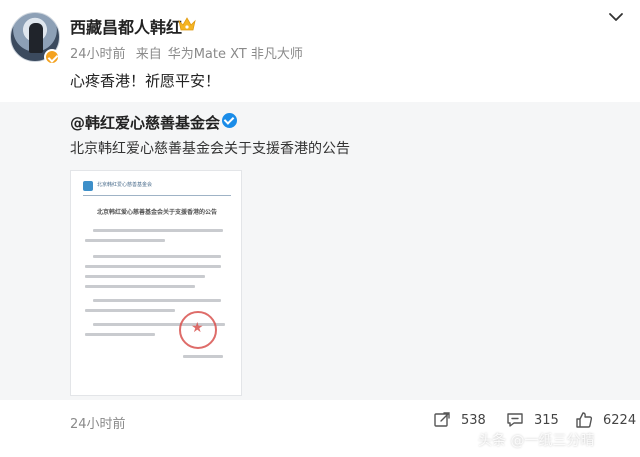 The width and height of the screenshot is (640, 457). What do you see at coordinates (459, 420) in the screenshot?
I see `repost-button: 538` at bounding box center [459, 420].